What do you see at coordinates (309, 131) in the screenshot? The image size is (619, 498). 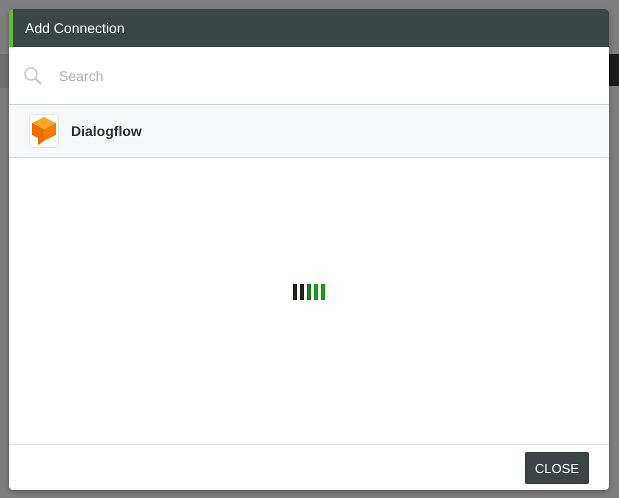 I see `connection-item: Dialogflow` at bounding box center [309, 131].